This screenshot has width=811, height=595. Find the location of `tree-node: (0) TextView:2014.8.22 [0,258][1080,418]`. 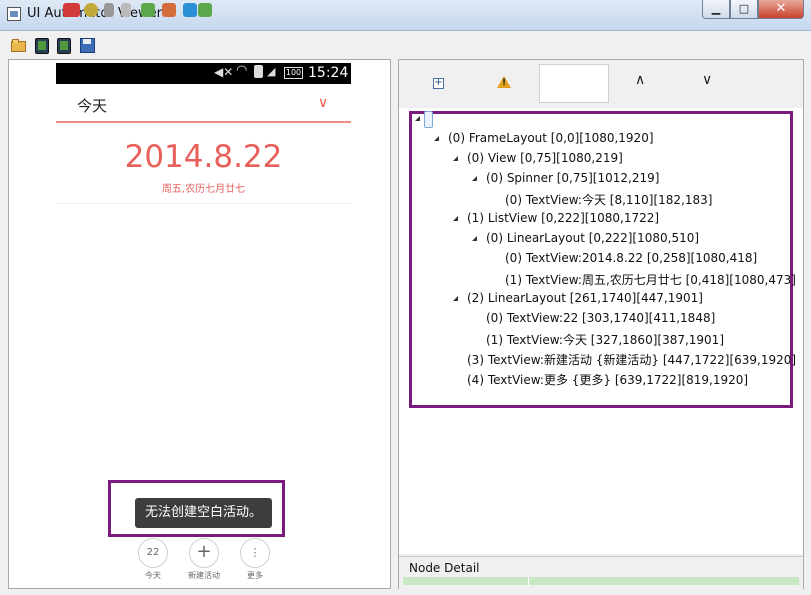

tree-node: (0) TextView:2014.8.22 [0,258][1080,418] is located at coordinates (631, 258).